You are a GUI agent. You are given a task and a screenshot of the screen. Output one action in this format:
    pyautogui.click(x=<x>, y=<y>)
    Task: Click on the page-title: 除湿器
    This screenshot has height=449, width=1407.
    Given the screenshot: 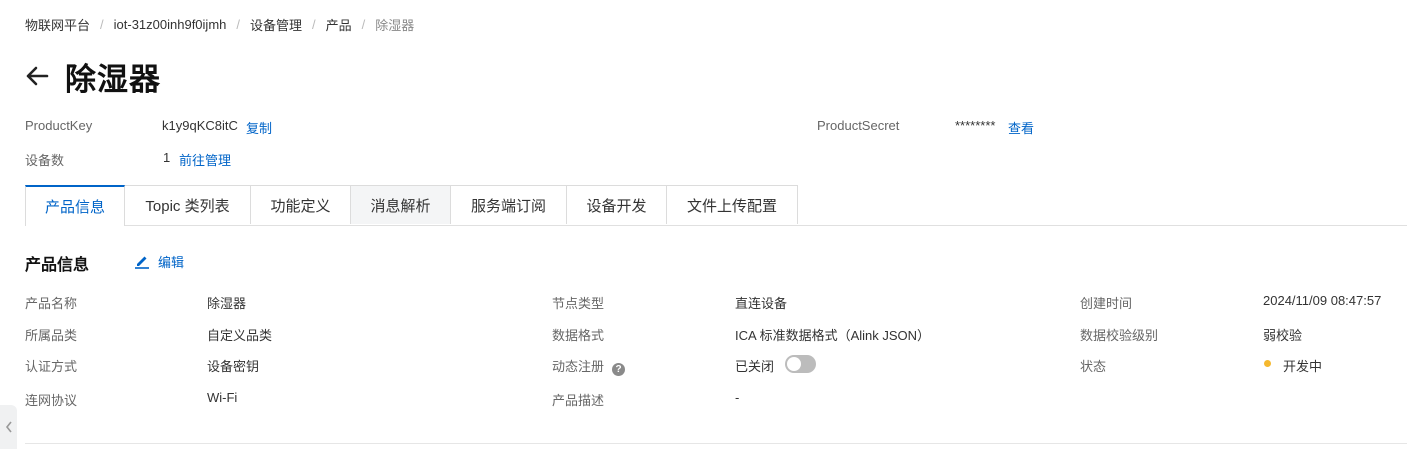 What is the action you would take?
    pyautogui.click(x=113, y=79)
    